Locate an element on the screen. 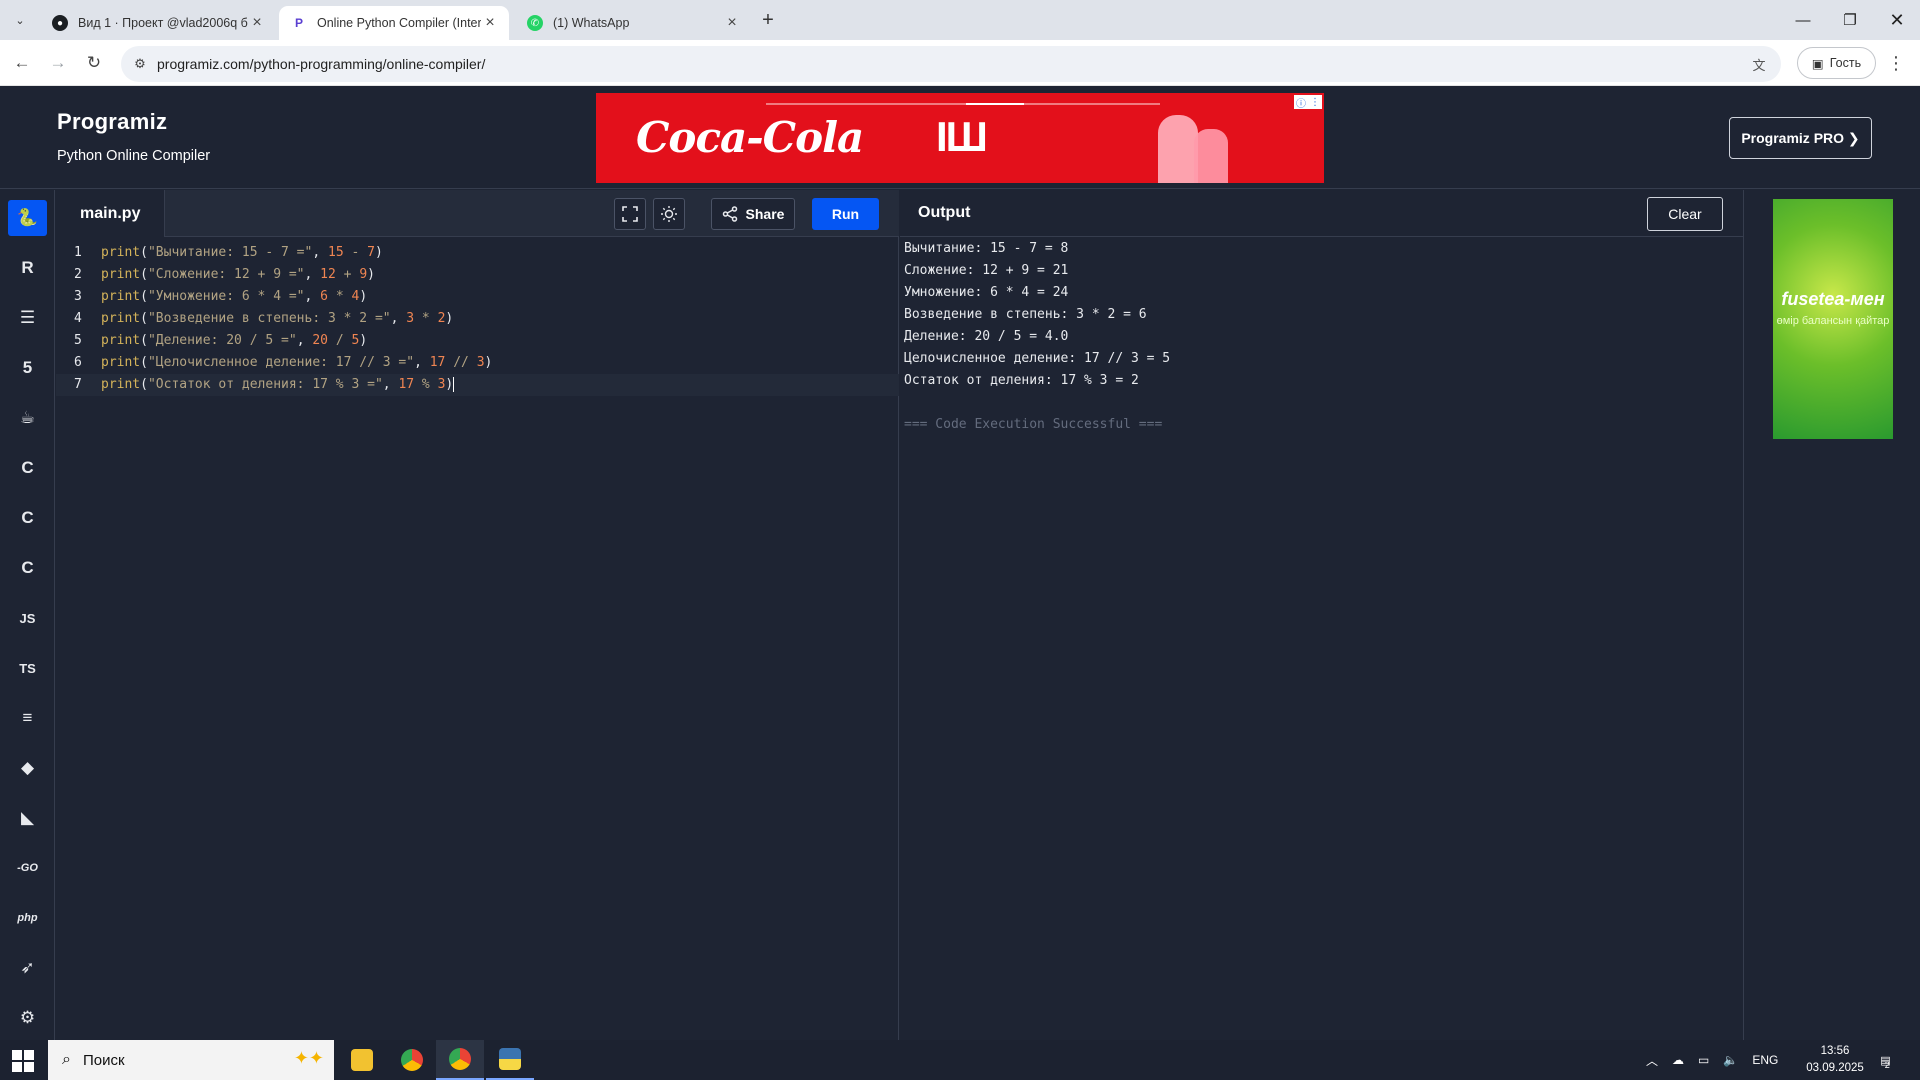  code-text: print("Деление: 20 / 5 =", 20 / 5) is located at coordinates (234, 341).